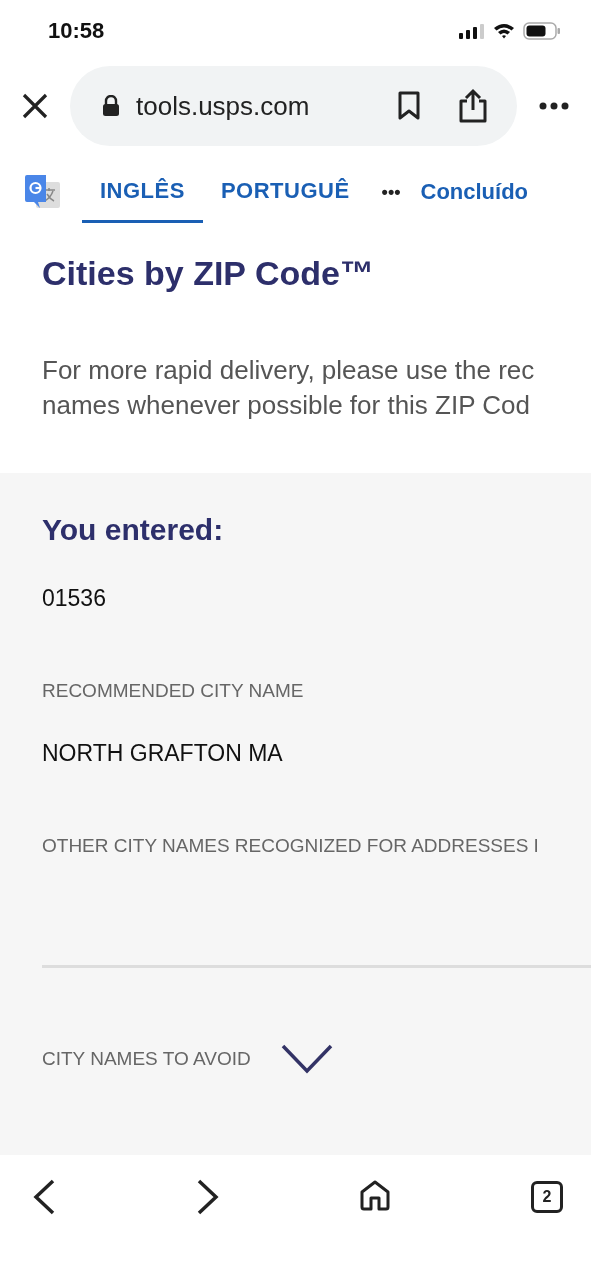 This screenshot has width=591, height=1280. What do you see at coordinates (43, 192) in the screenshot?
I see `translate-icon` at bounding box center [43, 192].